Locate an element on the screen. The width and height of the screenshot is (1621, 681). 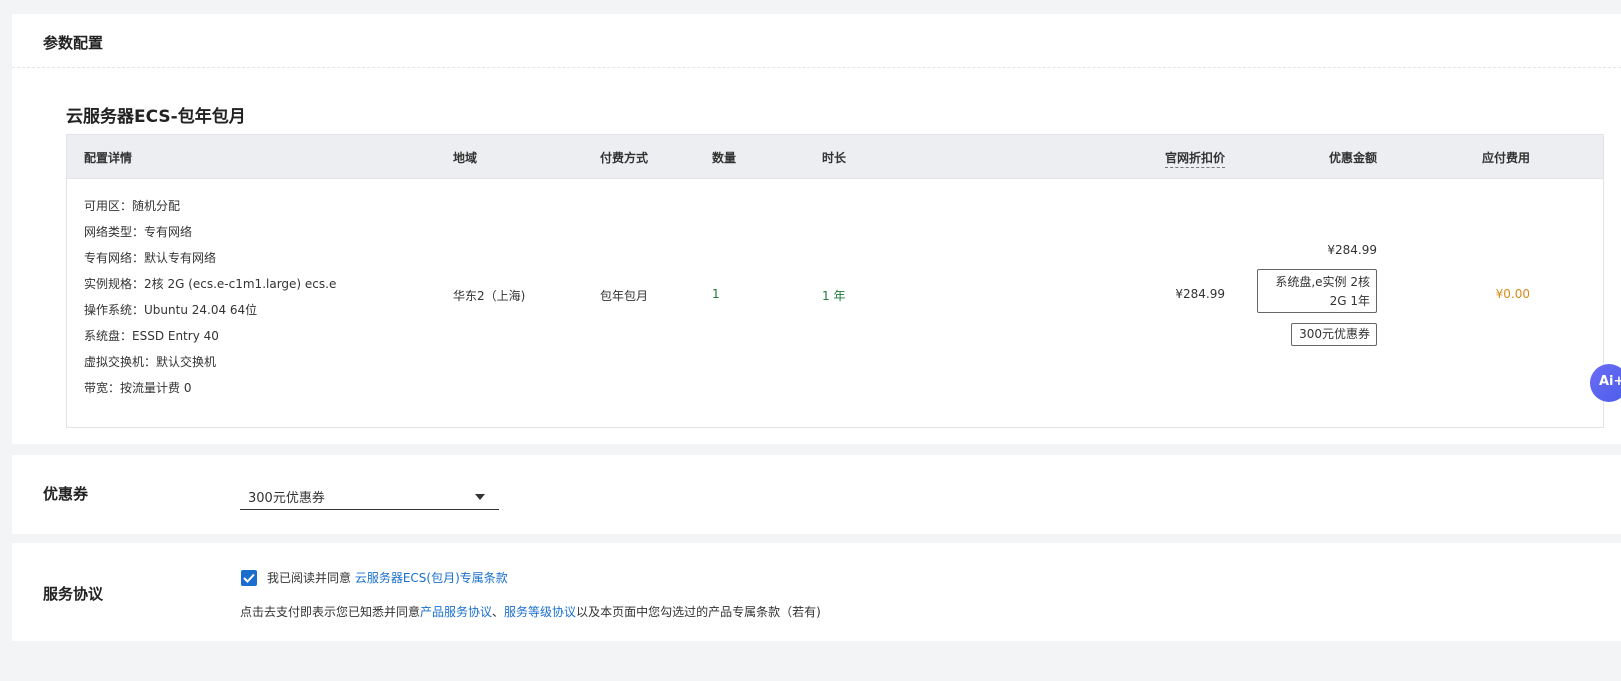
th-list-price: 官网折扣价 is located at coordinates (1194, 158).